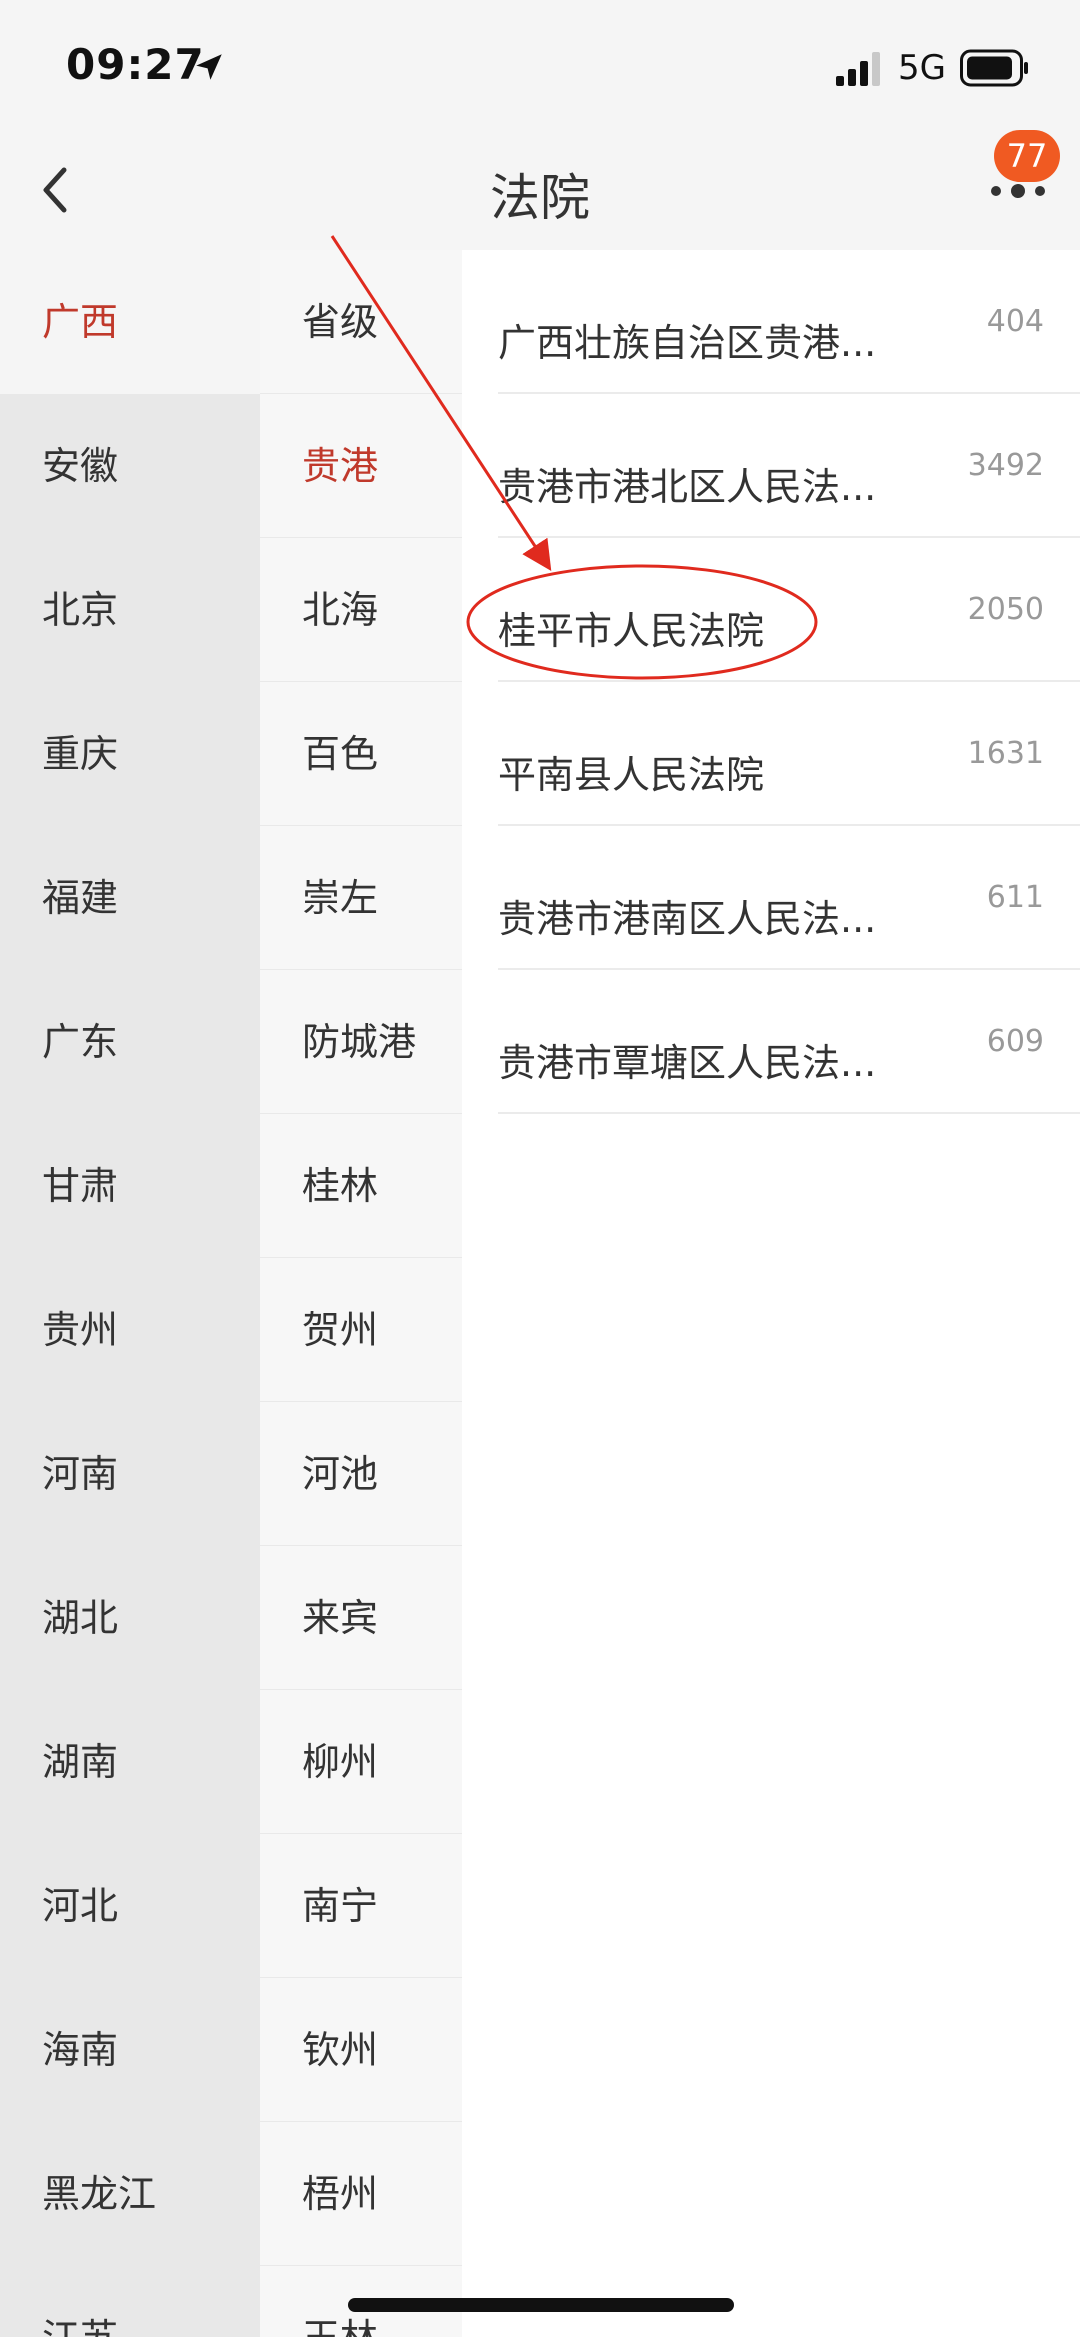  What do you see at coordinates (631, 631) in the screenshot?
I see `court-name: 桂平市人民法院` at bounding box center [631, 631].